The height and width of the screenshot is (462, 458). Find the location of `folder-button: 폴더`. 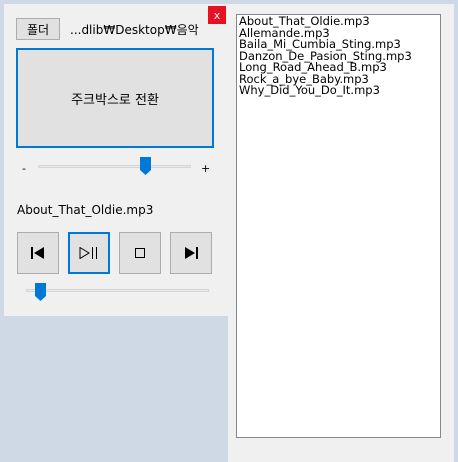

folder-button: 폴더 is located at coordinates (38, 29).